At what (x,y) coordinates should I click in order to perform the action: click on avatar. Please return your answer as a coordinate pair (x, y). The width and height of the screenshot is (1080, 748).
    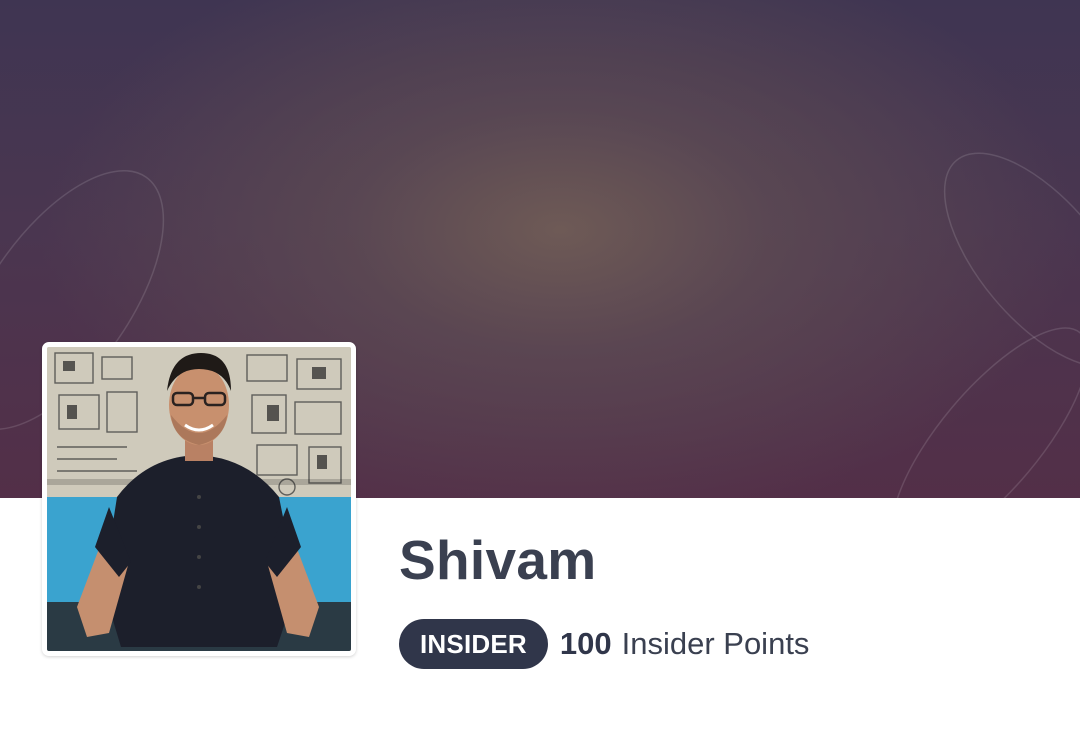
    Looking at the image, I should click on (199, 499).